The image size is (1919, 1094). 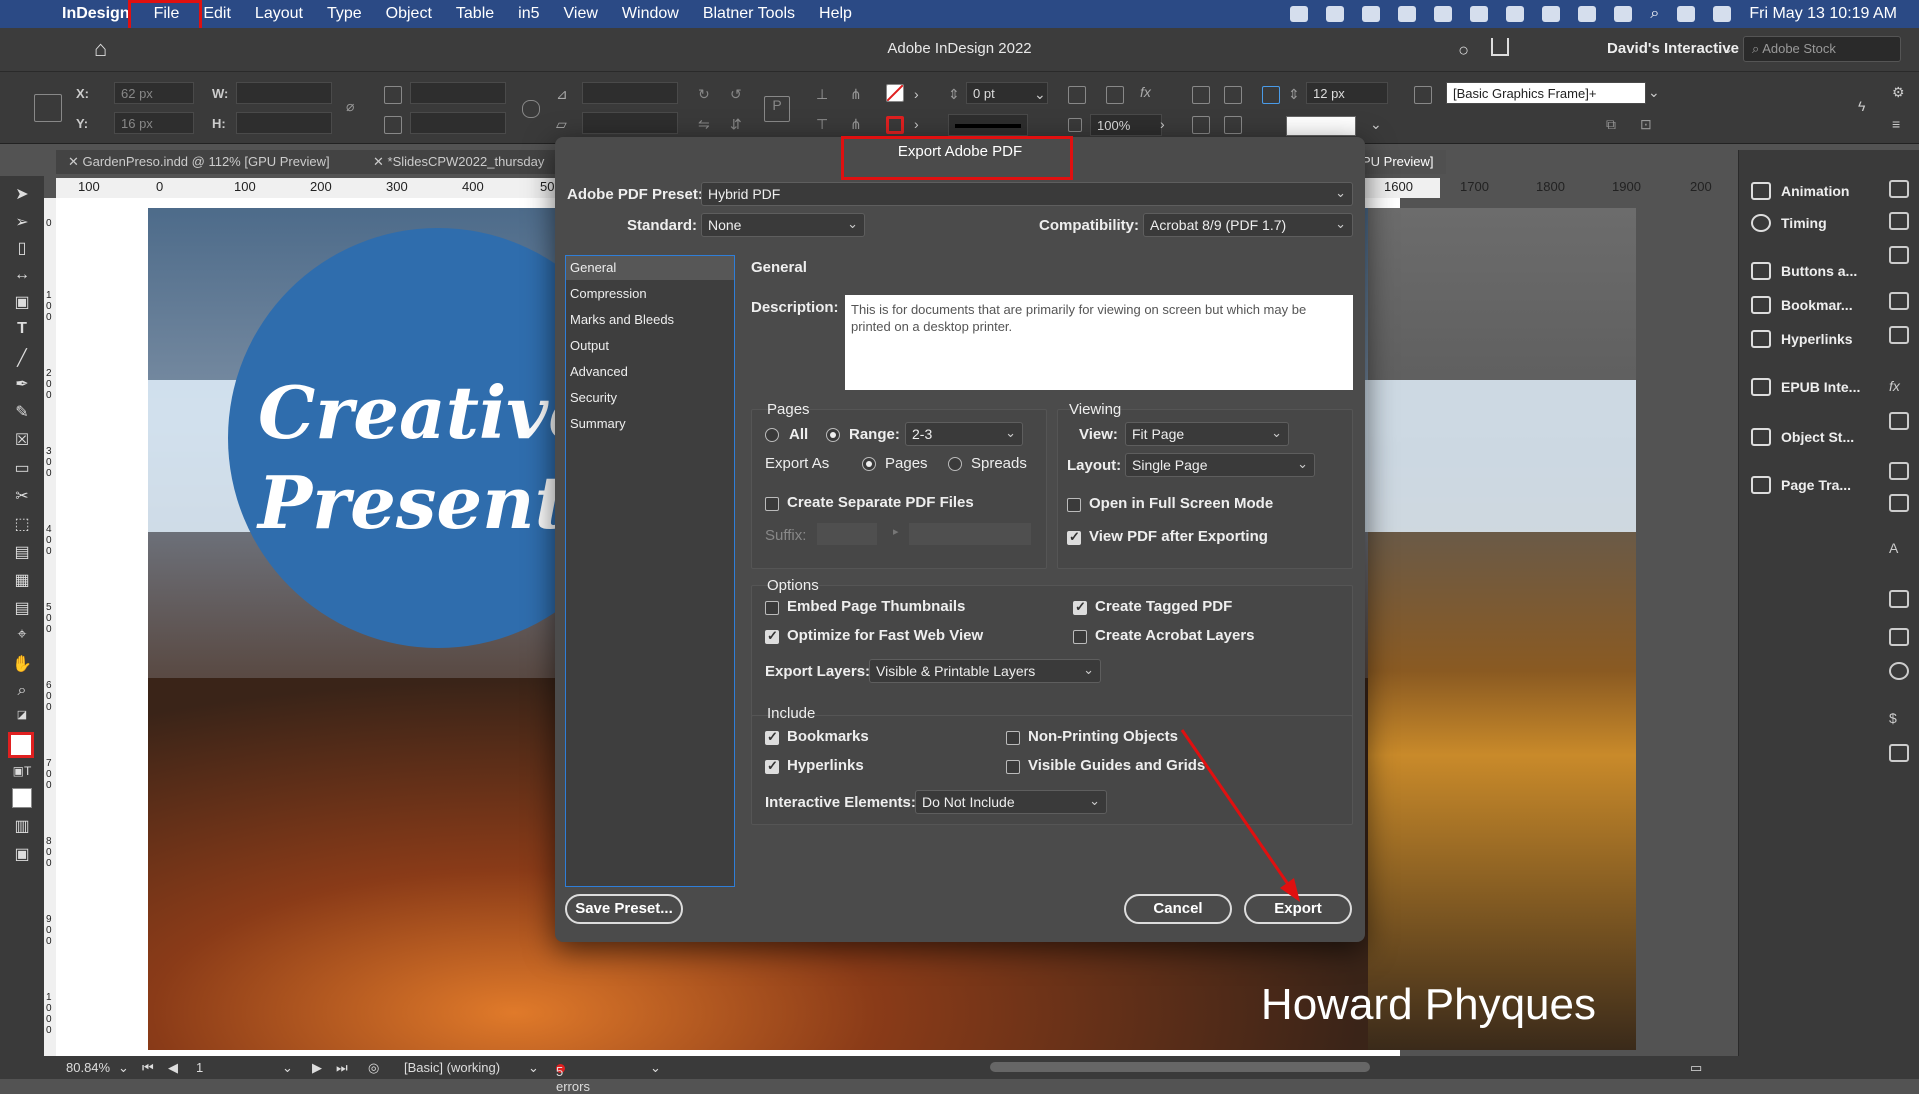 I want to click on pages-all-radio, so click(x=772, y=435).